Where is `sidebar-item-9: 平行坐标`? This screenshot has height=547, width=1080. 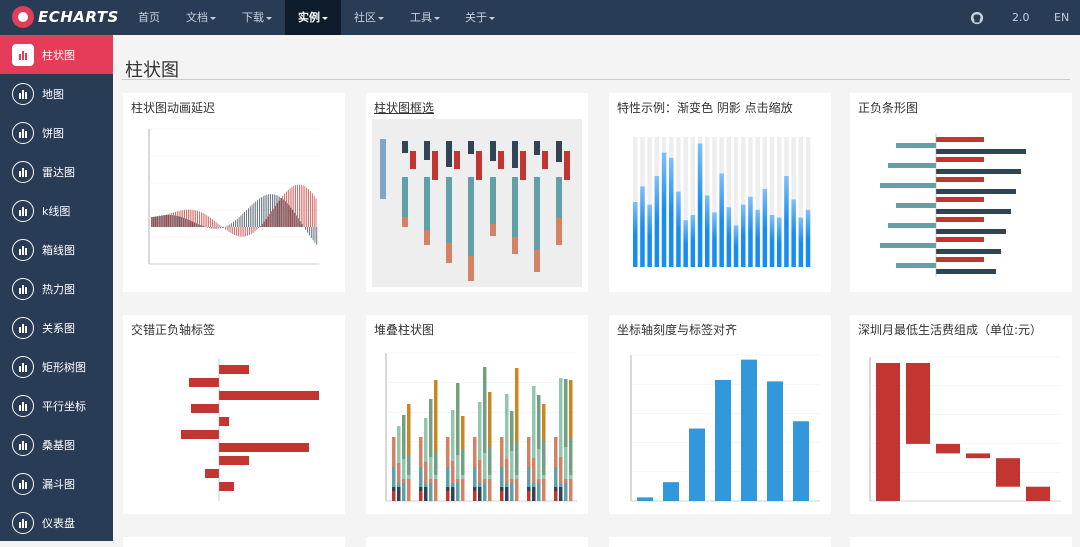
sidebar-item-9: 平行坐标 is located at coordinates (56, 405).